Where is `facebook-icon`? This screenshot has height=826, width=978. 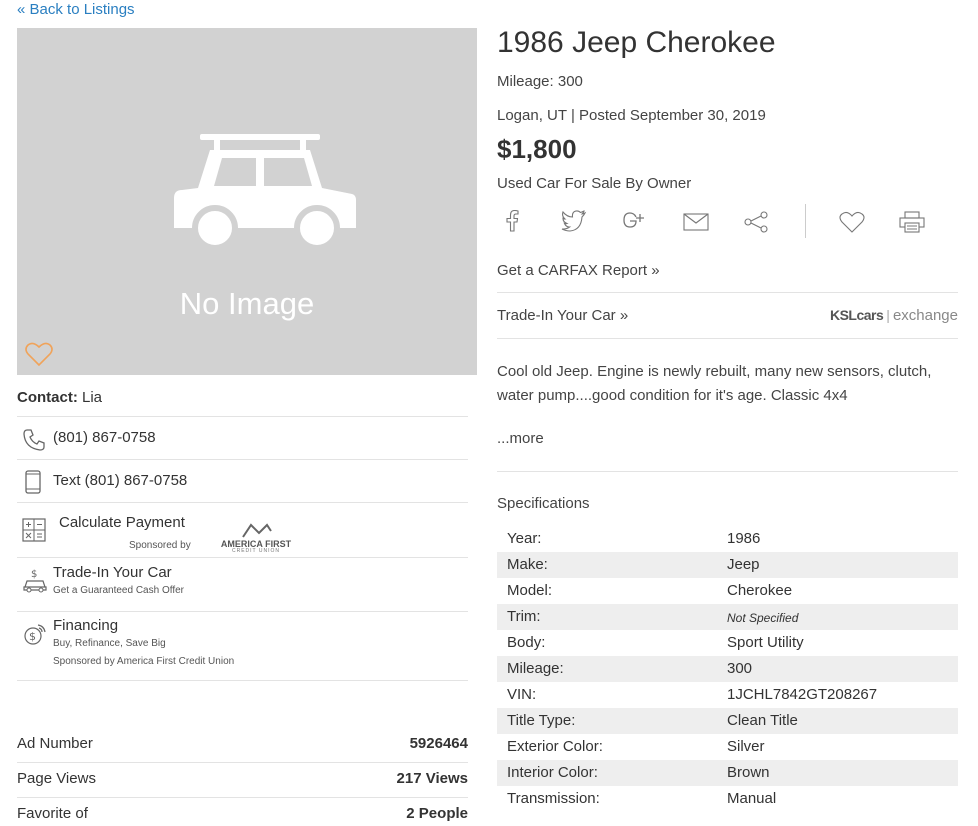
facebook-icon is located at coordinates (512, 221).